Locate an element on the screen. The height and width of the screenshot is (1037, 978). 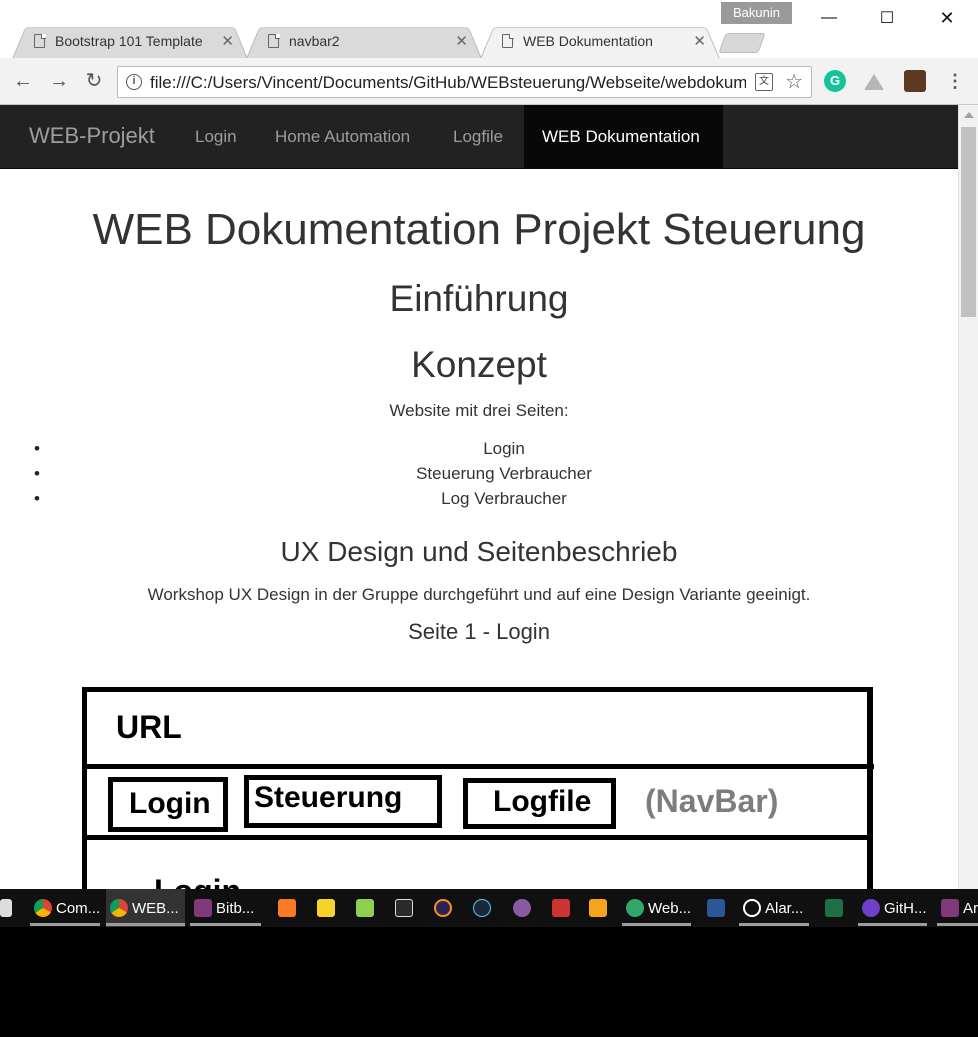
maximize-icon: ☐ is located at coordinates (887, 18).